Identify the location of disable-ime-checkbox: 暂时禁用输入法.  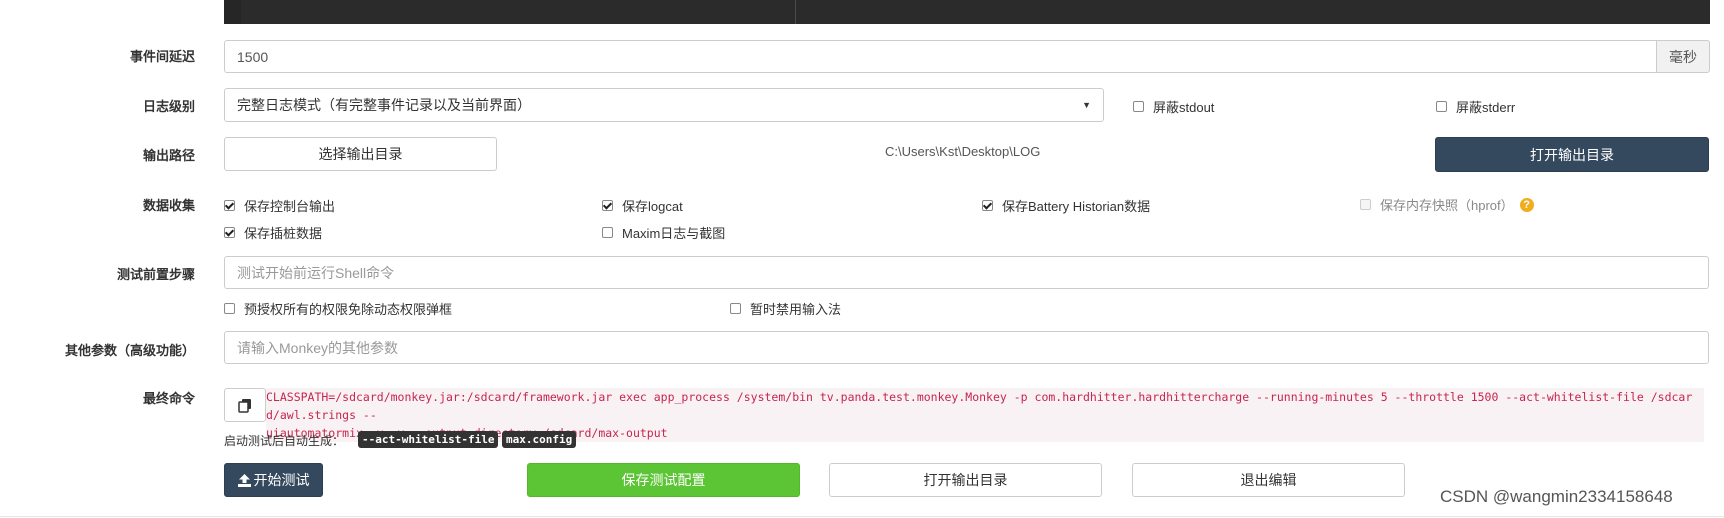
(785, 308).